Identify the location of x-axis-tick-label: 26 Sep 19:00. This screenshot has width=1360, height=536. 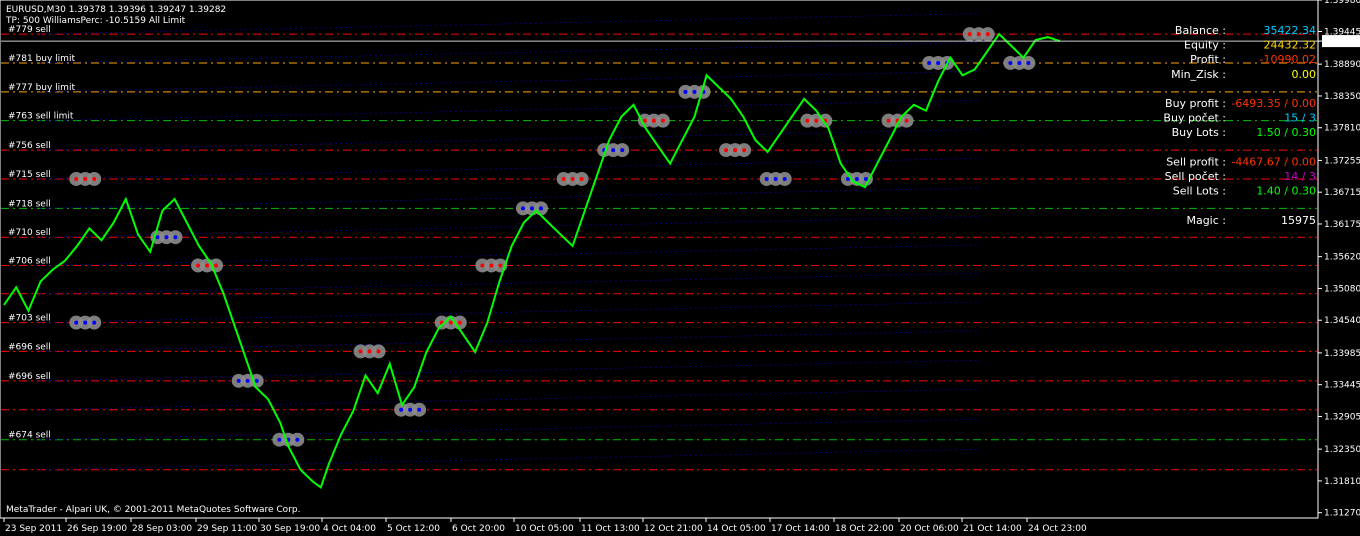
(97, 529).